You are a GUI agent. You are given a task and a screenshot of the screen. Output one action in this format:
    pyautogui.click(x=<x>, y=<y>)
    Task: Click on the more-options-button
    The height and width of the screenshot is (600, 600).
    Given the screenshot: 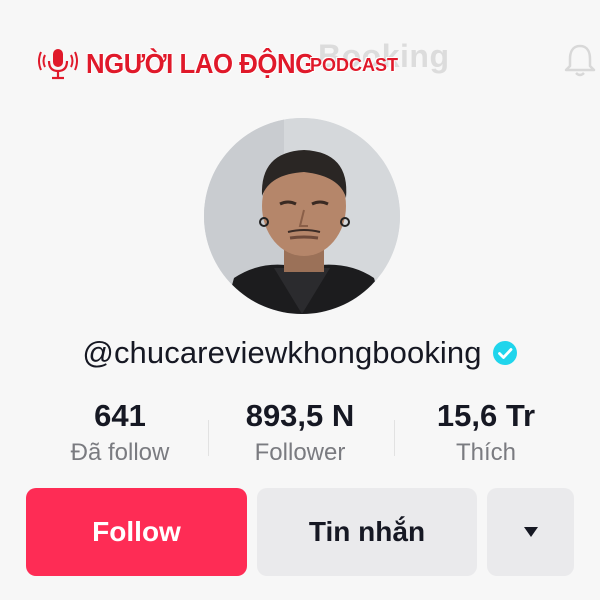 What is the action you would take?
    pyautogui.click(x=530, y=532)
    